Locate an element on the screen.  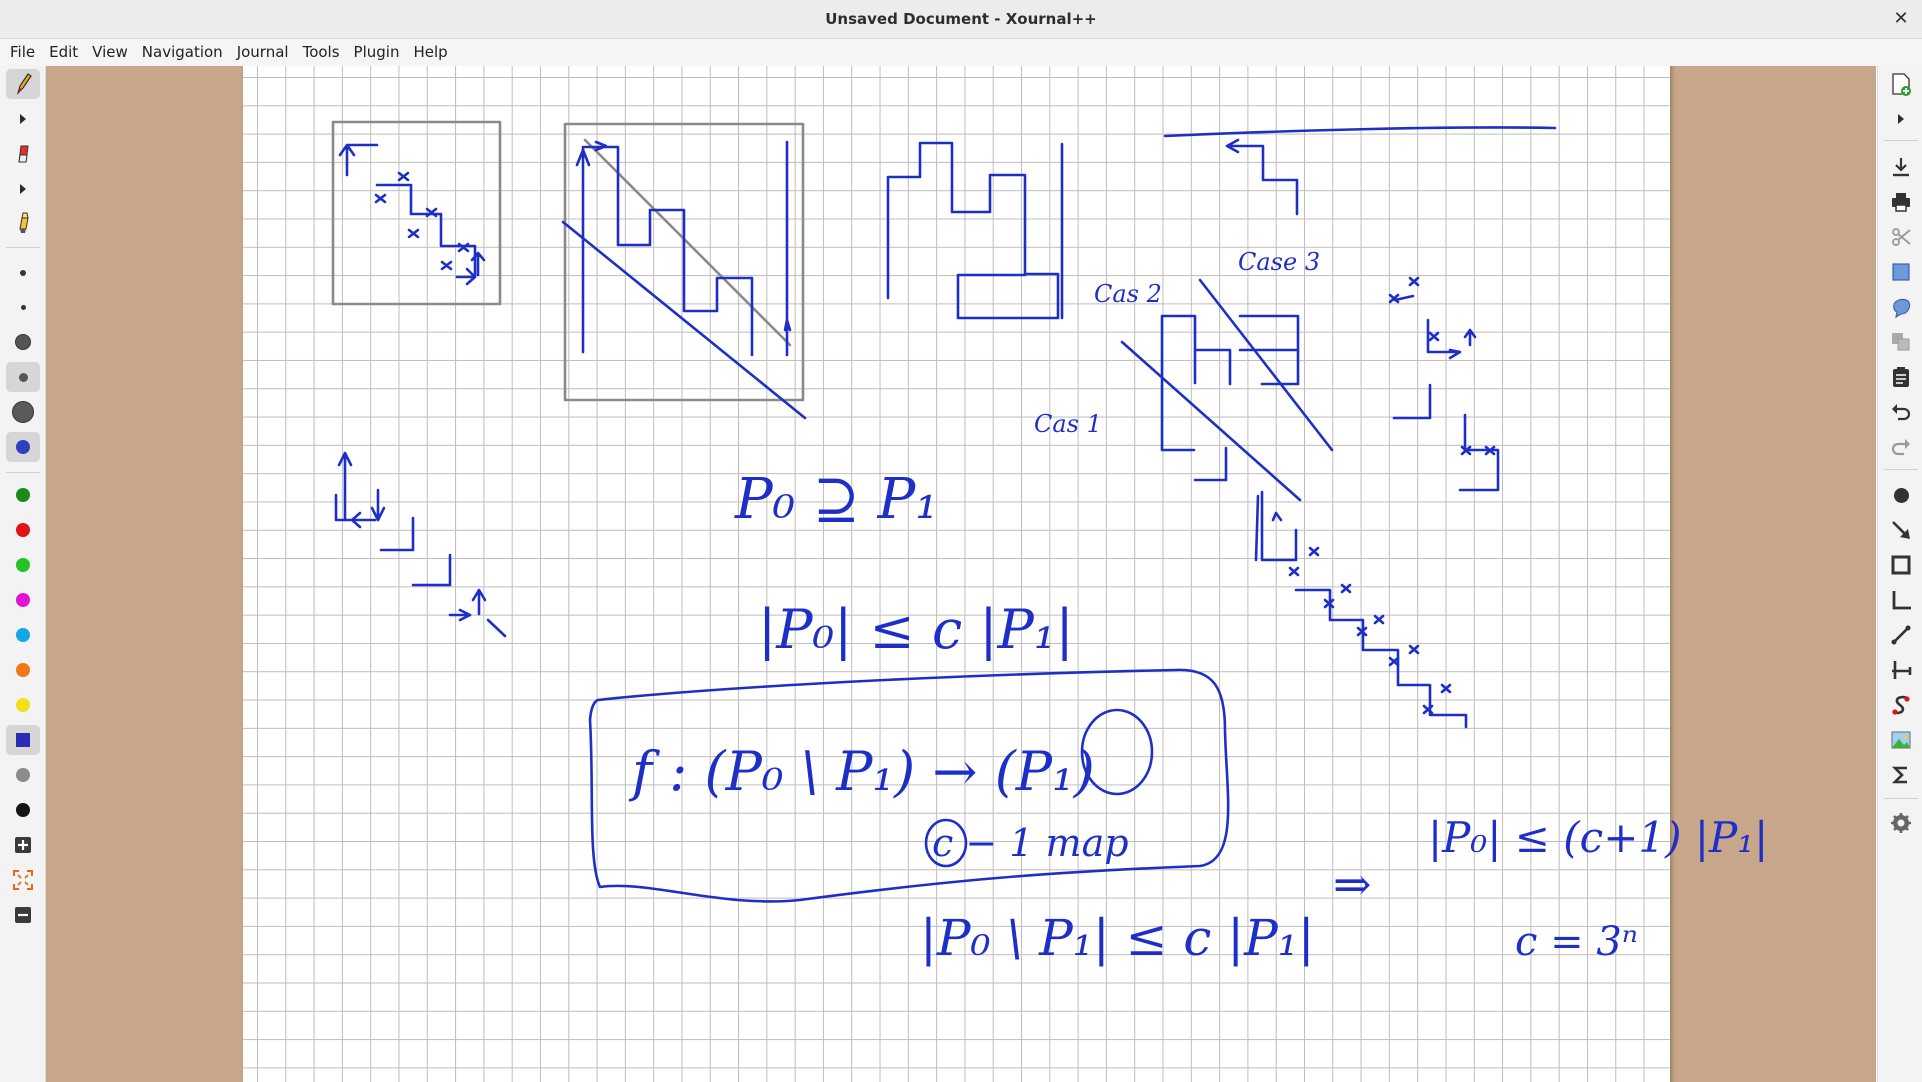
menu-file: File is located at coordinates (21, 52).